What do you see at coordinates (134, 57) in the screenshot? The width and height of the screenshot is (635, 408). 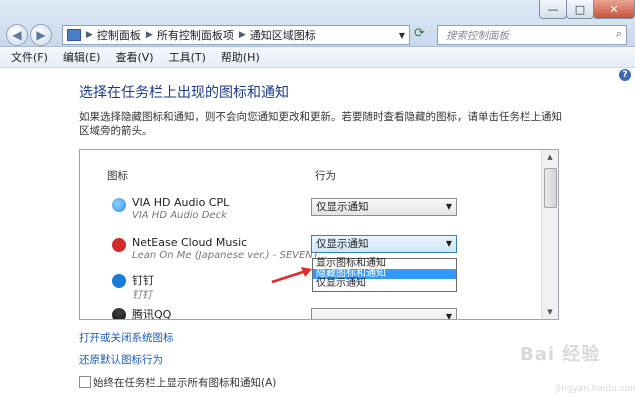 I see `menu-view: 查看(V)` at bounding box center [134, 57].